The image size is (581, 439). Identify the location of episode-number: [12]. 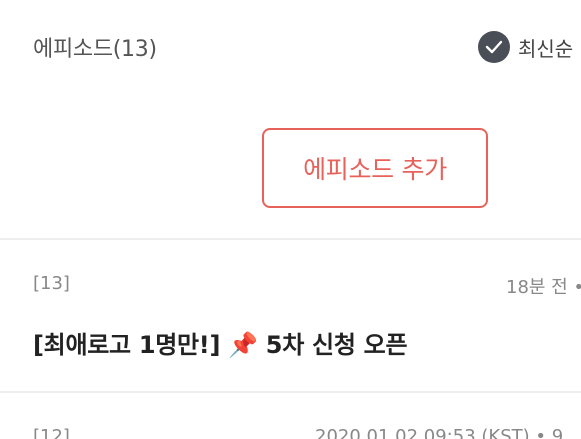
(51, 432).